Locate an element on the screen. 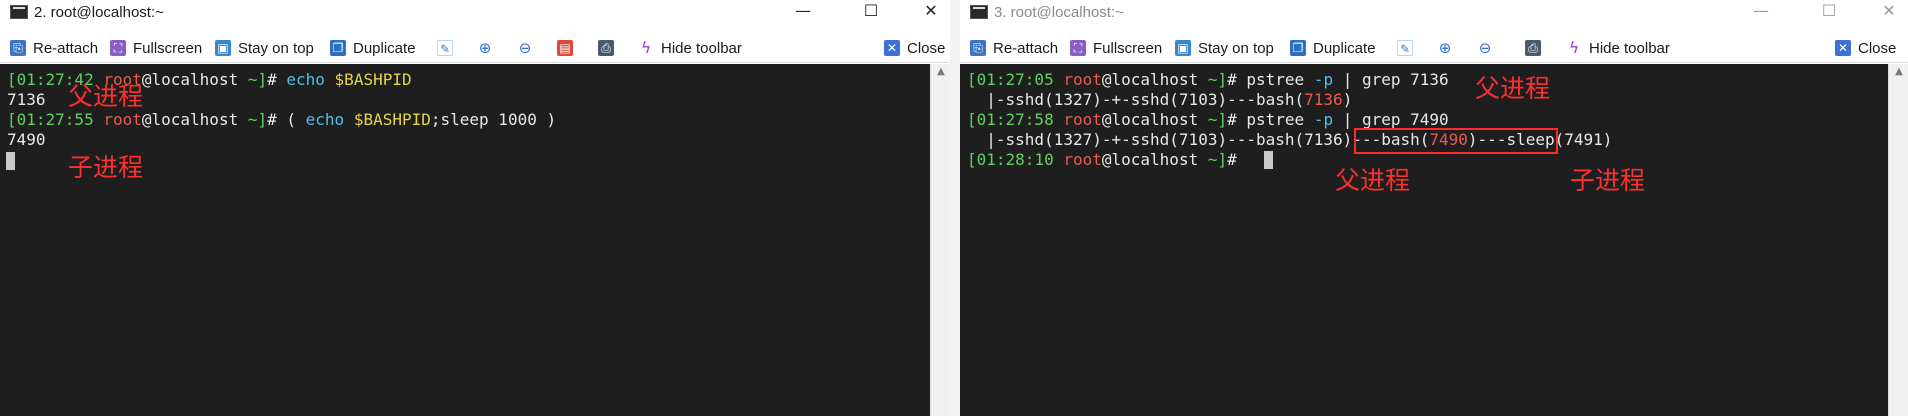 The image size is (1908, 416). window-gap is located at coordinates (955, 208).